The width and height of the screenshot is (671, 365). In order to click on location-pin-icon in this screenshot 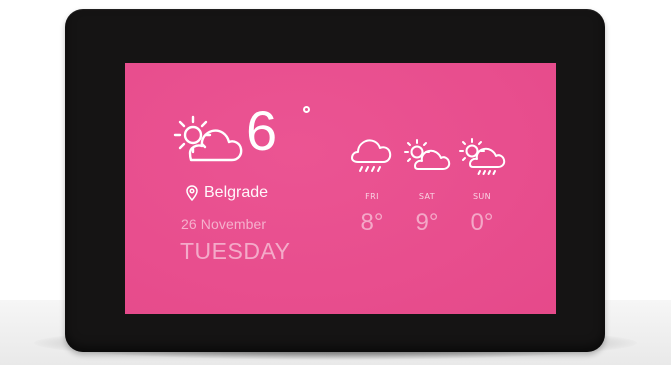, I will do `click(192, 193)`.